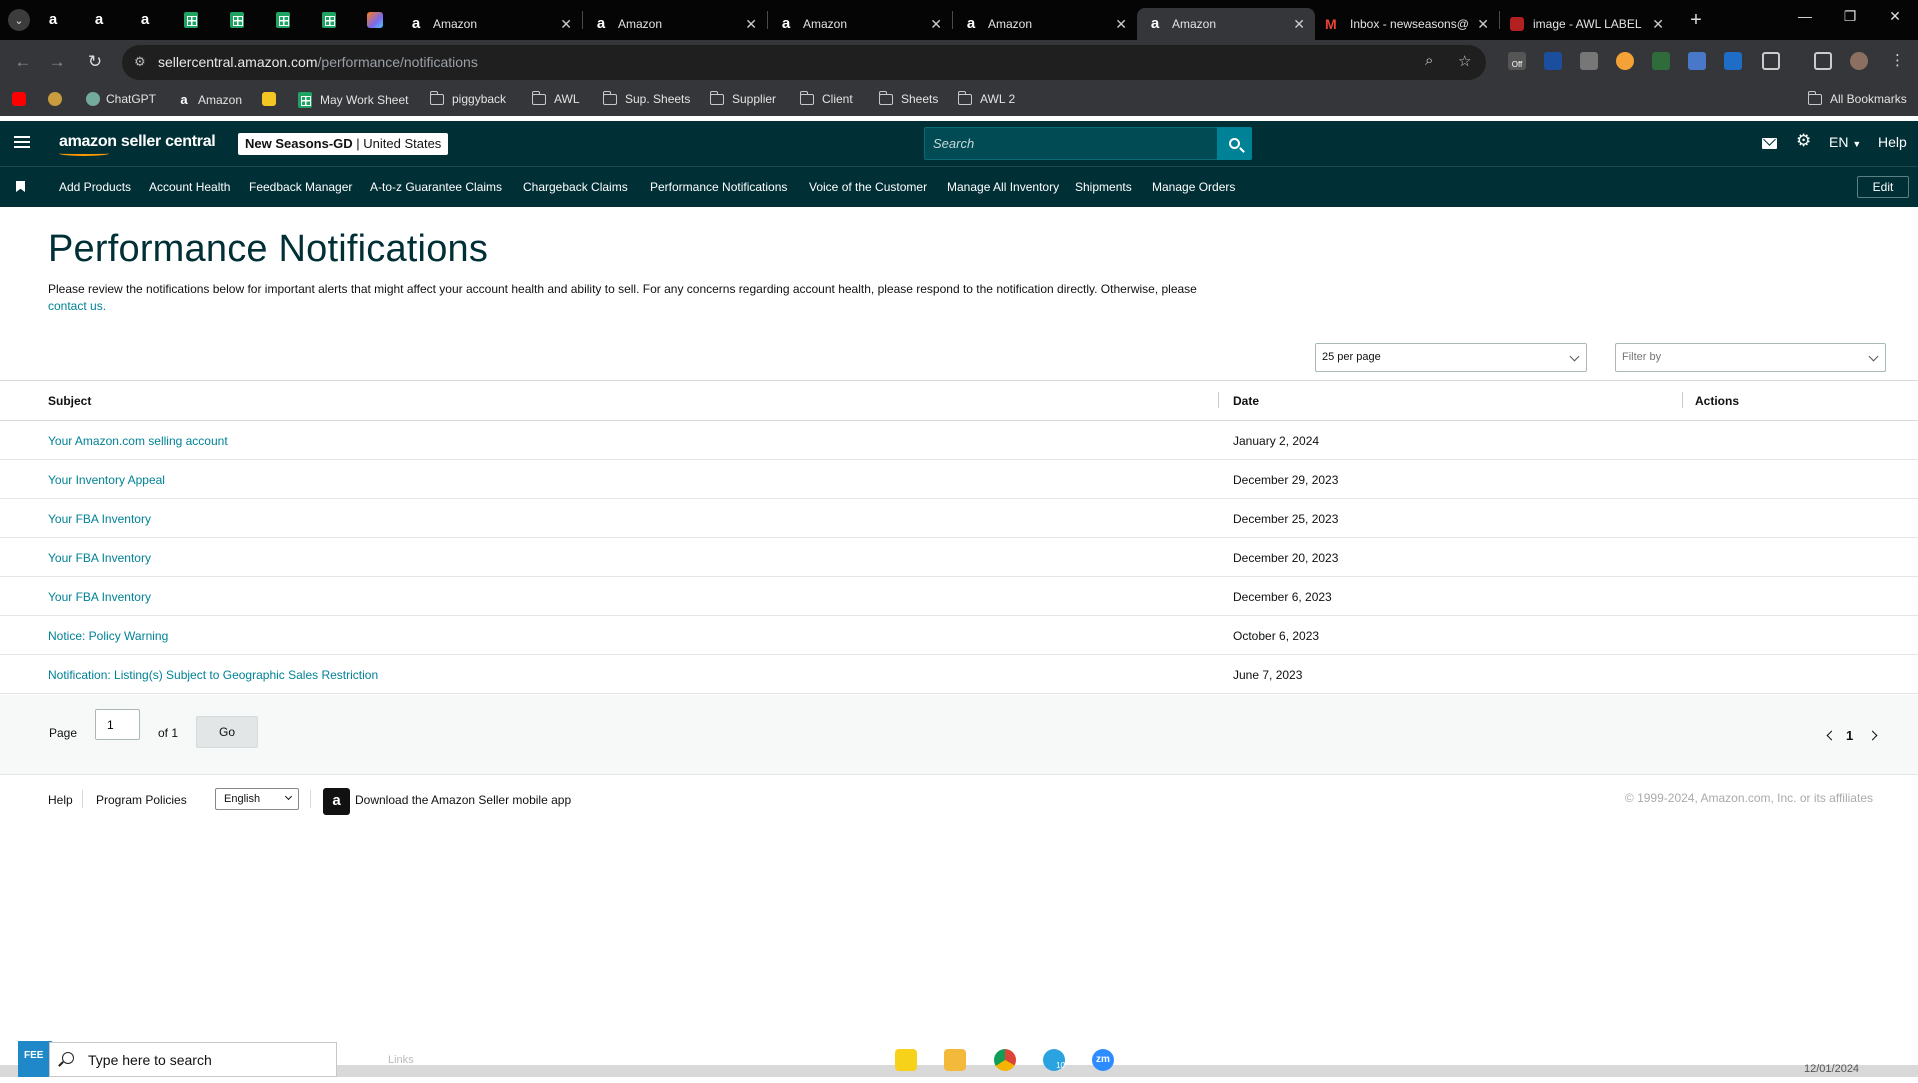 The image size is (1918, 1083). What do you see at coordinates (142, 62) in the screenshot?
I see `site-info-icon: ⚙` at bounding box center [142, 62].